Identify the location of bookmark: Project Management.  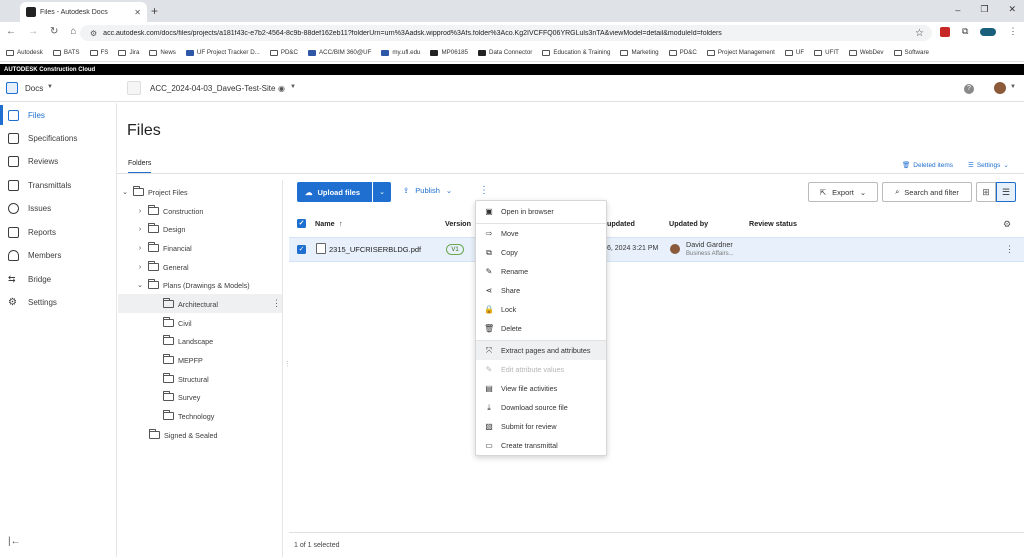
(740, 52).